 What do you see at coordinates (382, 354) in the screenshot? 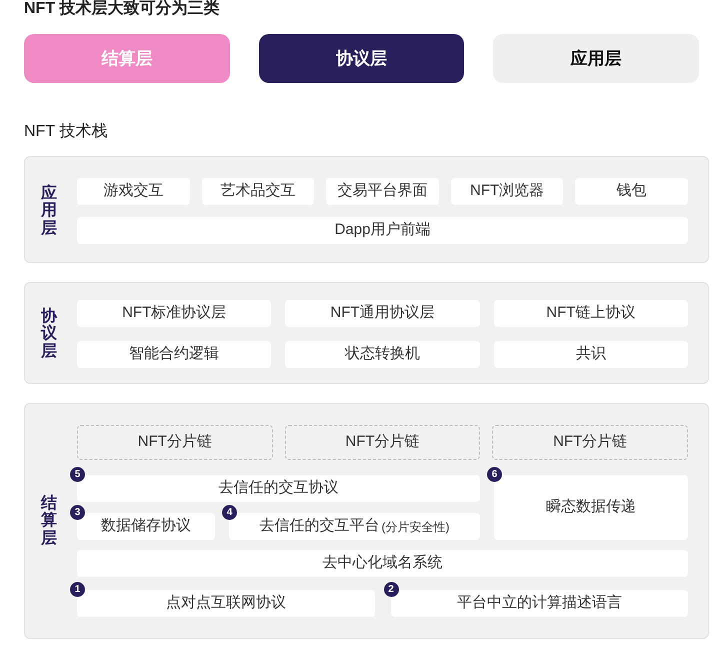
I see `stack-item: 状态转换机` at bounding box center [382, 354].